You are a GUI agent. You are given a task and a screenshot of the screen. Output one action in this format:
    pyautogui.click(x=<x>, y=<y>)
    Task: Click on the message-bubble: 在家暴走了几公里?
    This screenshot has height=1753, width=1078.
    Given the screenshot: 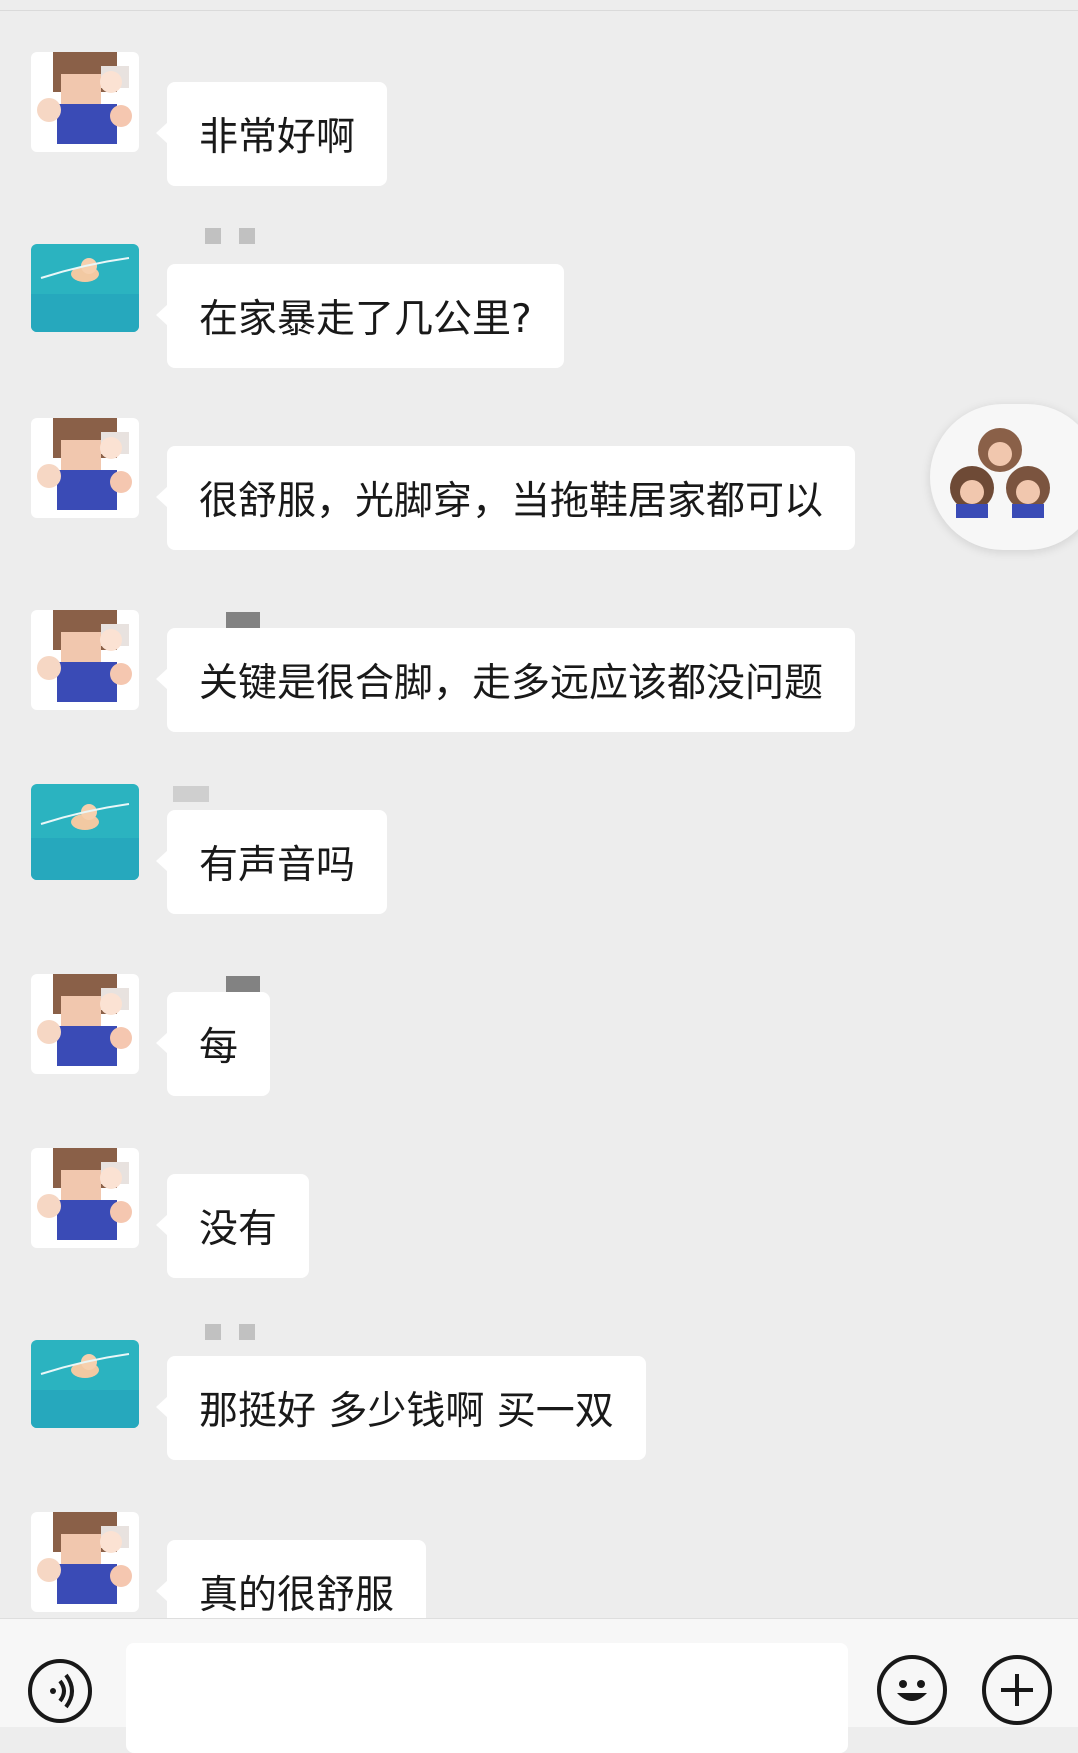 What is the action you would take?
    pyautogui.click(x=360, y=316)
    